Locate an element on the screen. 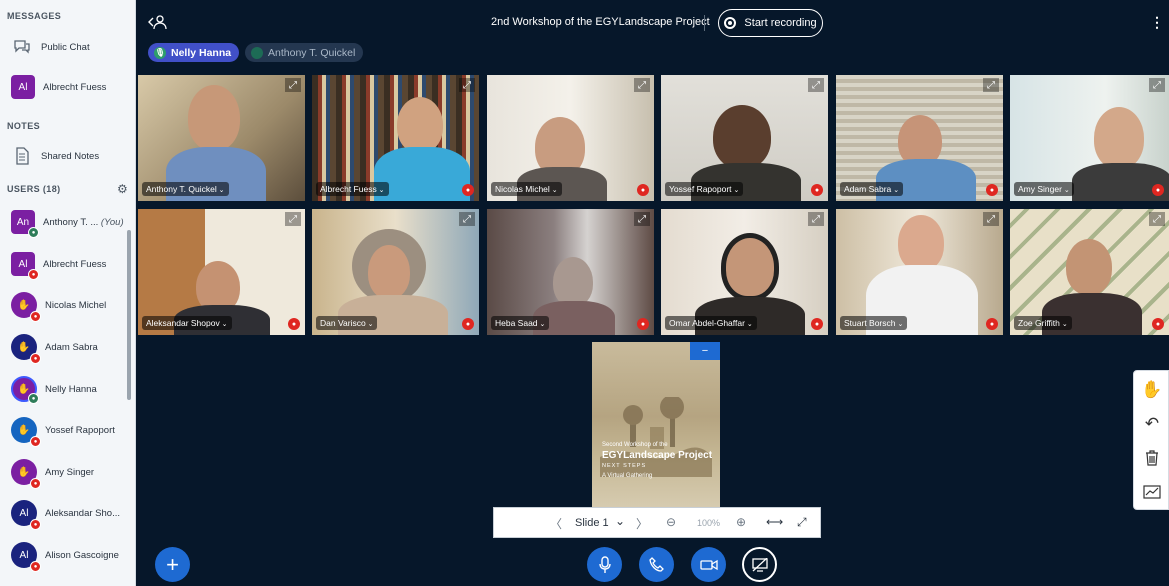 The height and width of the screenshot is (586, 1169). participant-name: Heba Saad is located at coordinates (520, 323).